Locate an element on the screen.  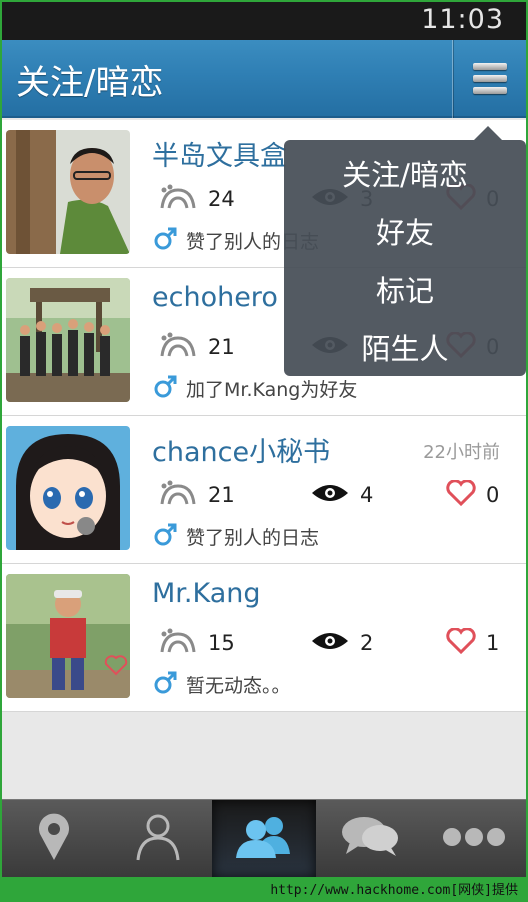
user-stats: 15 2 1 is located at coordinates (329, 642).